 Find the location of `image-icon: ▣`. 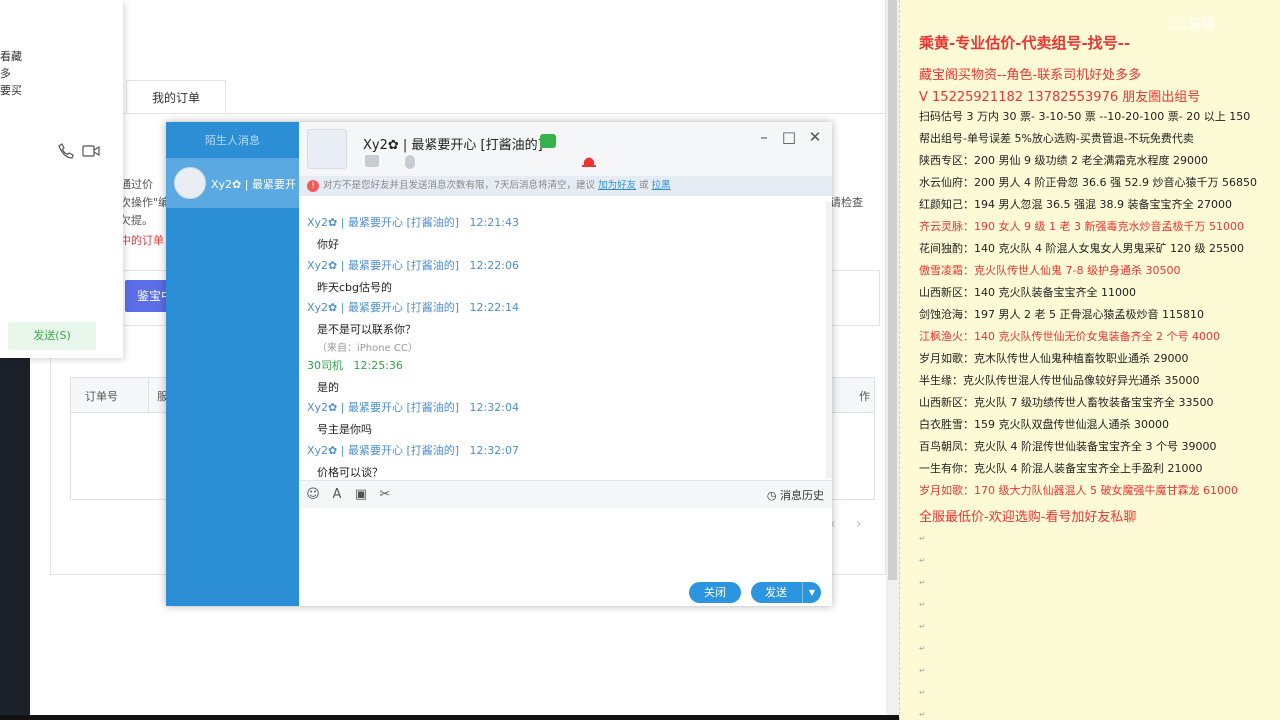

image-icon: ▣ is located at coordinates (361, 495).